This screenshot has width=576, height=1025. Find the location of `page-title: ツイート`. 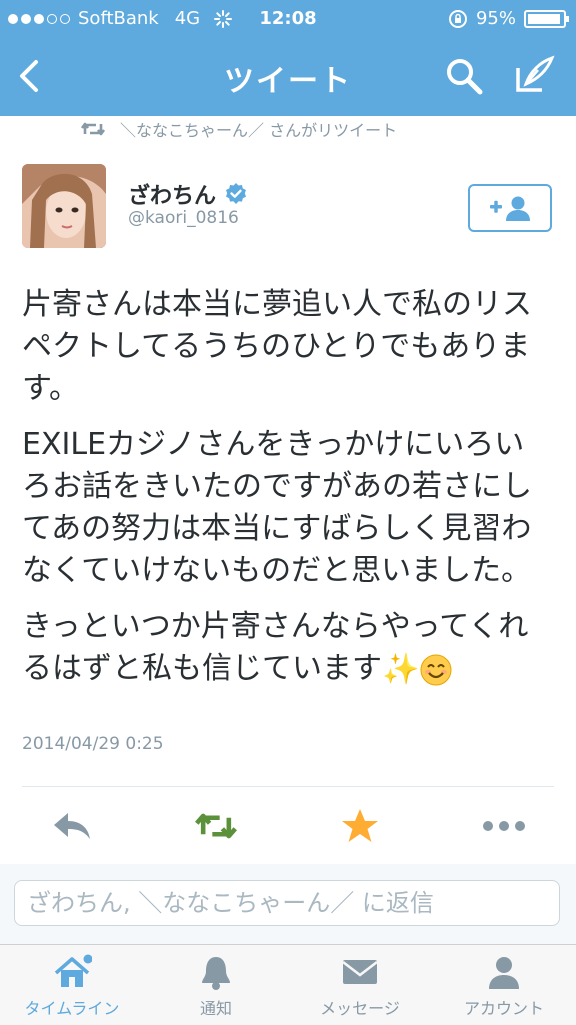

page-title: ツイート is located at coordinates (288, 81).